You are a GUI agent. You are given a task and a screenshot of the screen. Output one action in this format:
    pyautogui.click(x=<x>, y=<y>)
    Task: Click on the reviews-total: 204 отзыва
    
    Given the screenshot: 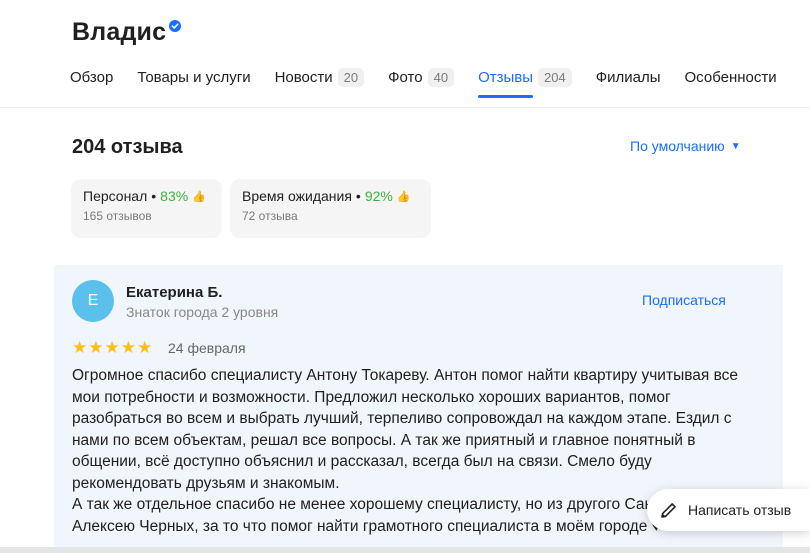 What is the action you would take?
    pyautogui.click(x=127, y=147)
    